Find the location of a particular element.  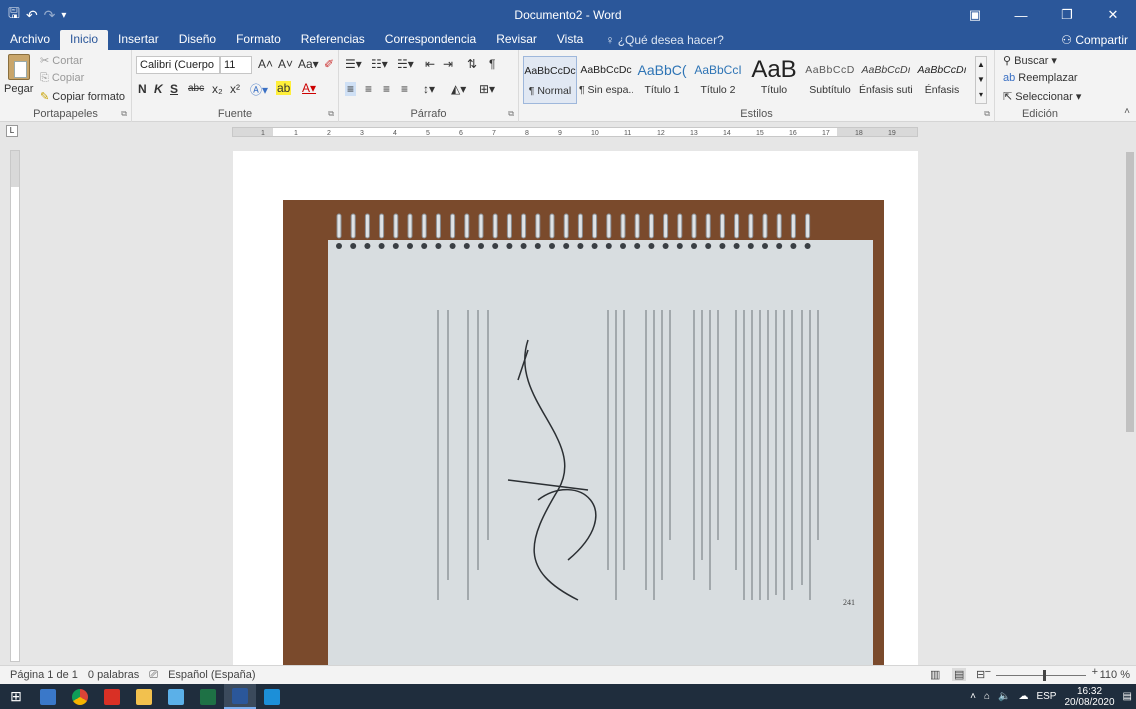

bold-button: N is located at coordinates (142, 89).